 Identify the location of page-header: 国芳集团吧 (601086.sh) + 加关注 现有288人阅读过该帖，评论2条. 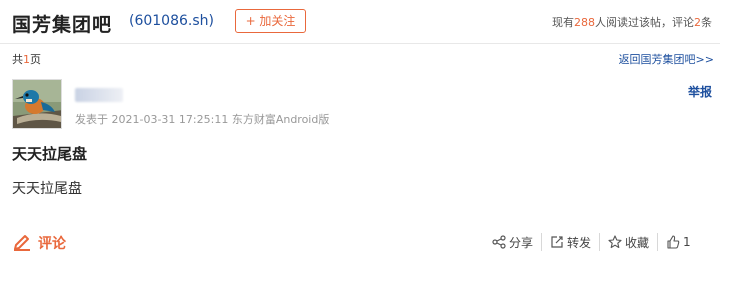
(360, 22).